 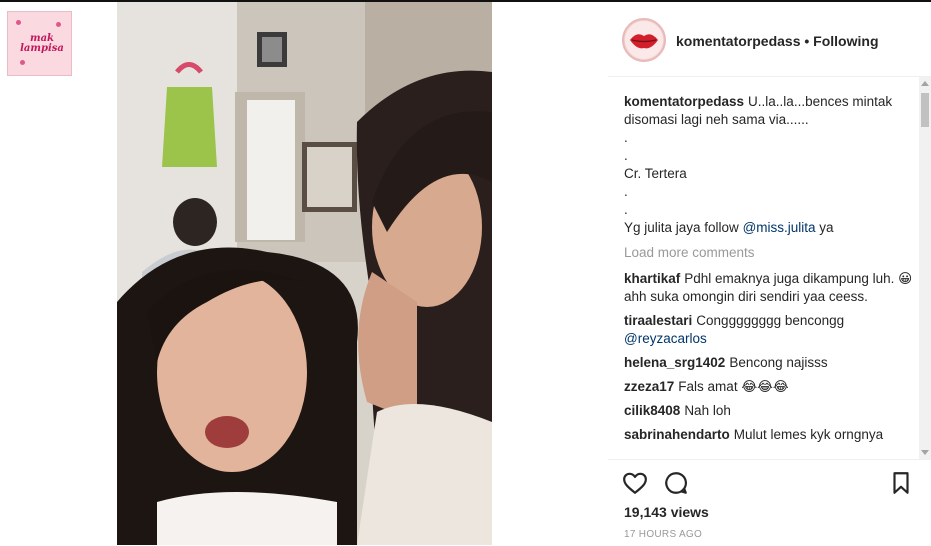 I want to click on post-actions: 19,143 views 17 HOURS AGO, so click(x=769, y=502).